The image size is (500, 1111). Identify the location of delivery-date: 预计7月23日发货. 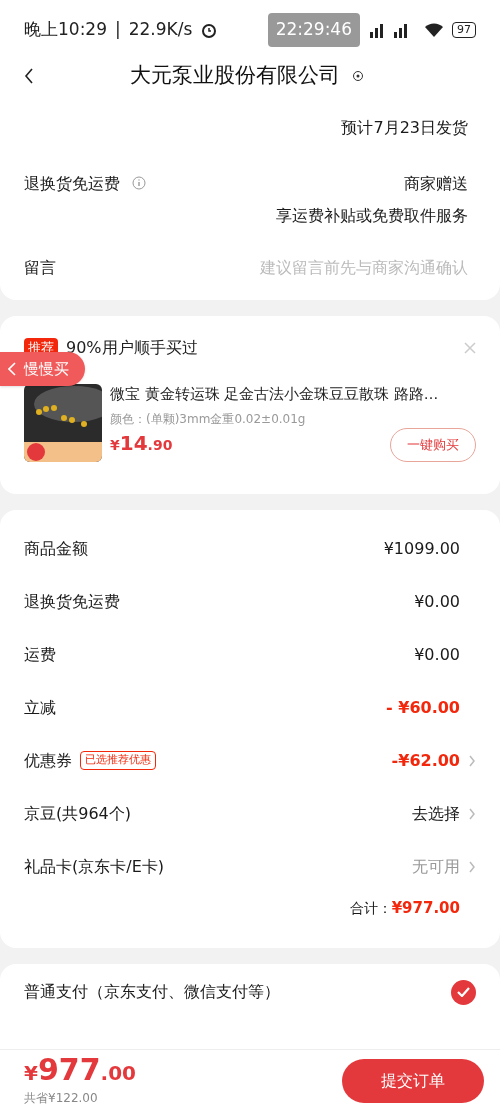
(404, 128).